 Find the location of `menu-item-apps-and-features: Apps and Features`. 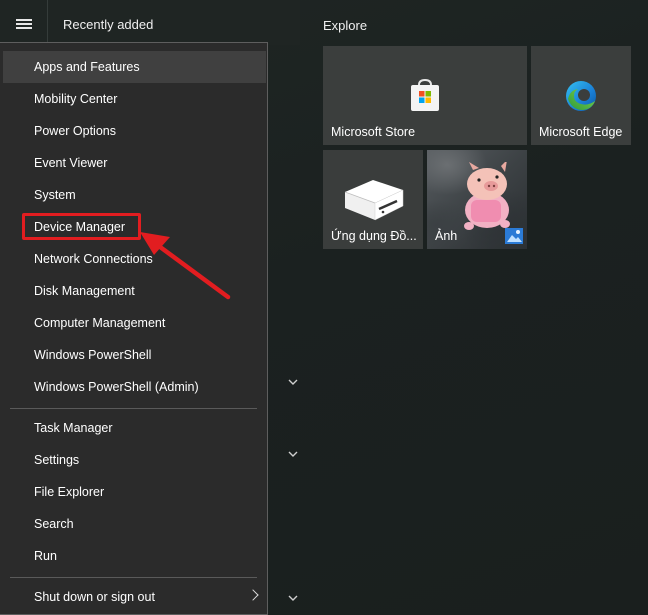

menu-item-apps-and-features: Apps and Features is located at coordinates (134, 67).